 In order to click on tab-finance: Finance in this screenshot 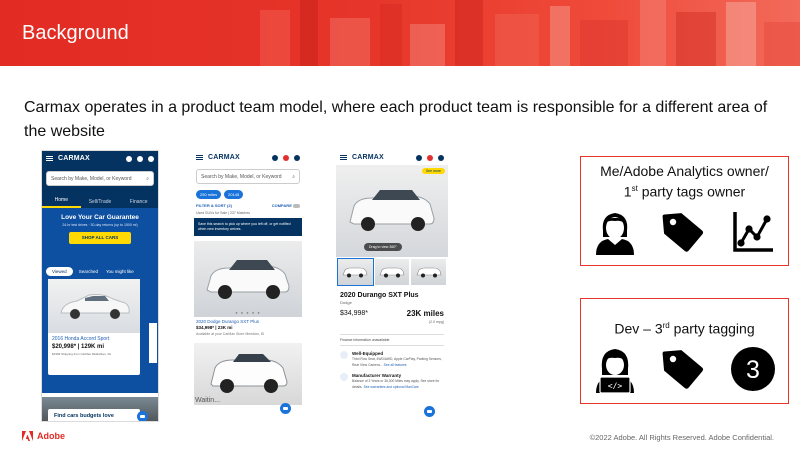, I will do `click(138, 201)`.